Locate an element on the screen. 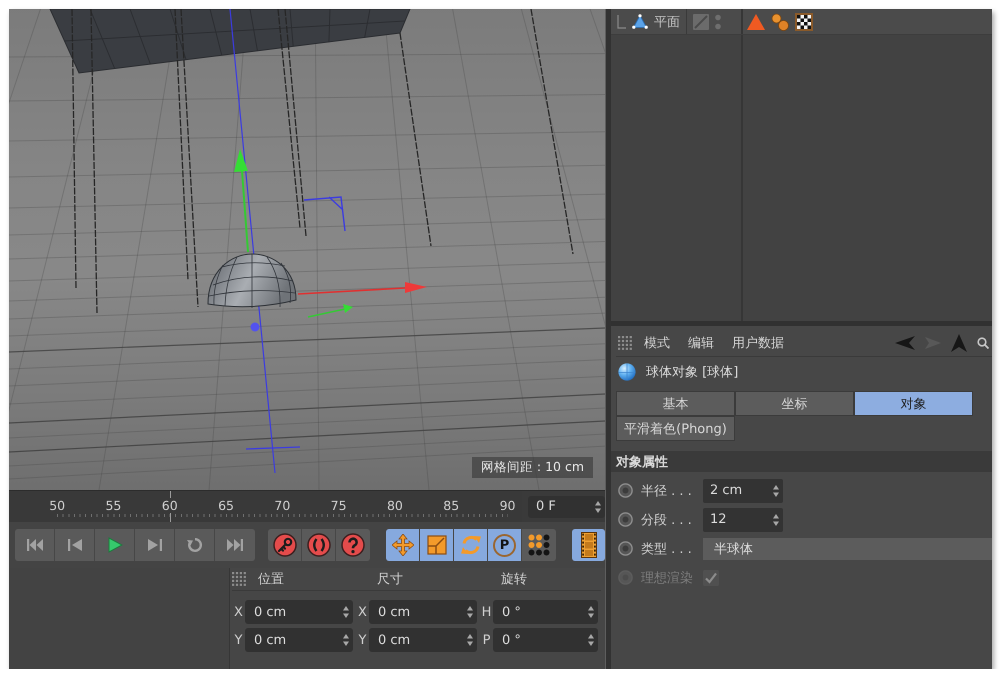 Image resolution: width=1000 pixels, height=679 pixels. scale-icon is located at coordinates (436, 545).